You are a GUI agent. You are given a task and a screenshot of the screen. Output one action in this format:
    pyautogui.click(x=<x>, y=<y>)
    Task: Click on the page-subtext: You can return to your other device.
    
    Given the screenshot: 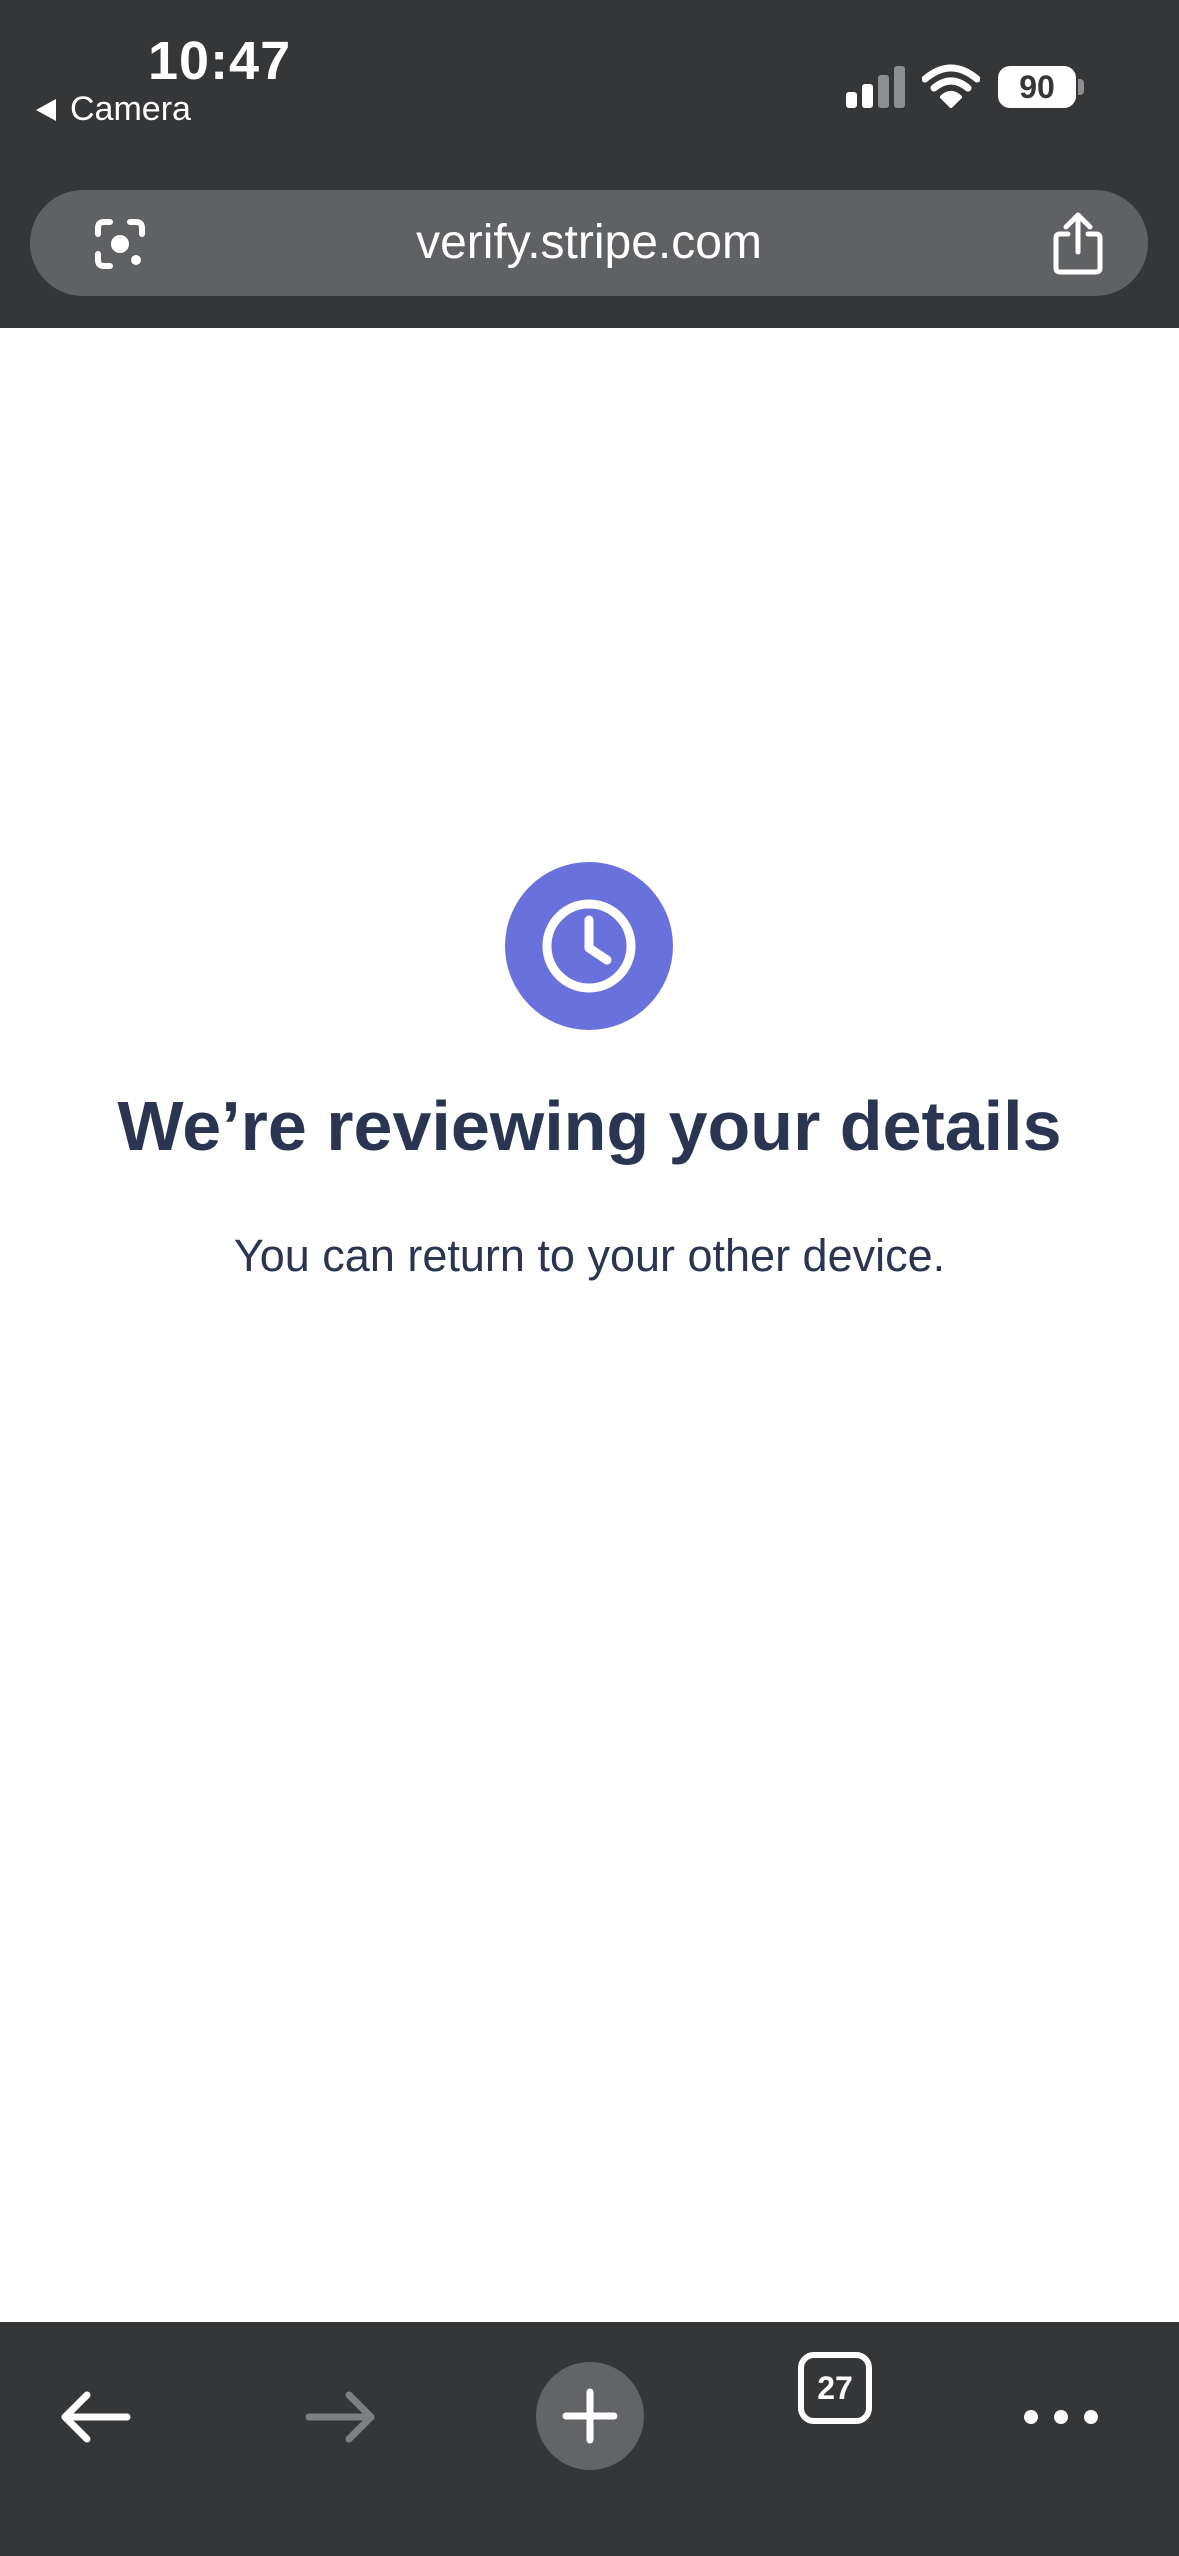 What is the action you would take?
    pyautogui.click(x=589, y=1255)
    